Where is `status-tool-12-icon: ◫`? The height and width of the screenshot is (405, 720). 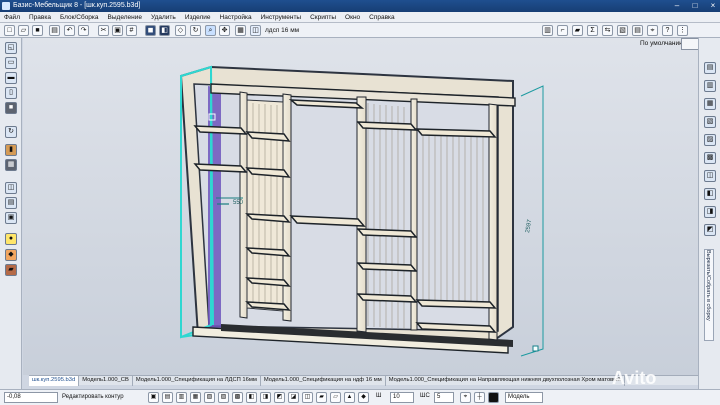
status-tool-12-icon: ◫ is located at coordinates (307, 397).